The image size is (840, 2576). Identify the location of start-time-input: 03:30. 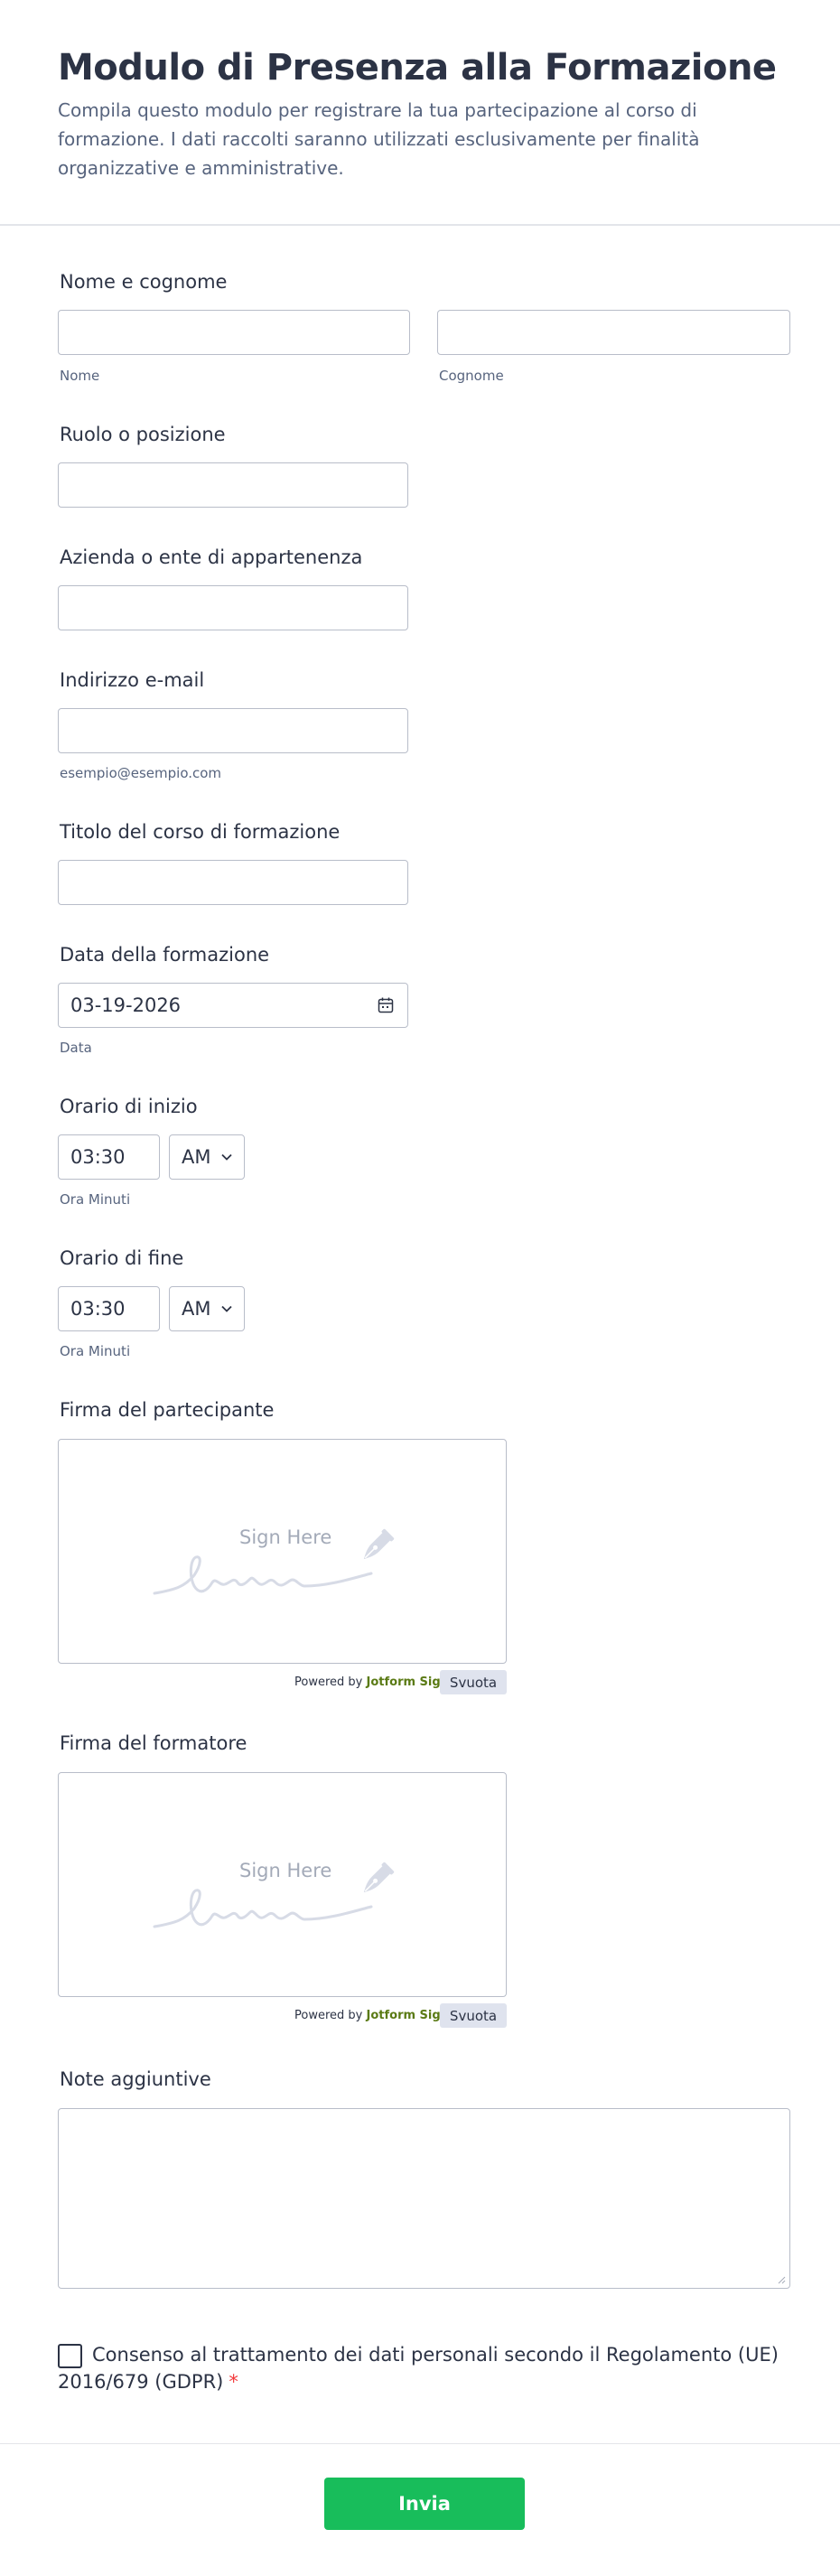
(109, 1157).